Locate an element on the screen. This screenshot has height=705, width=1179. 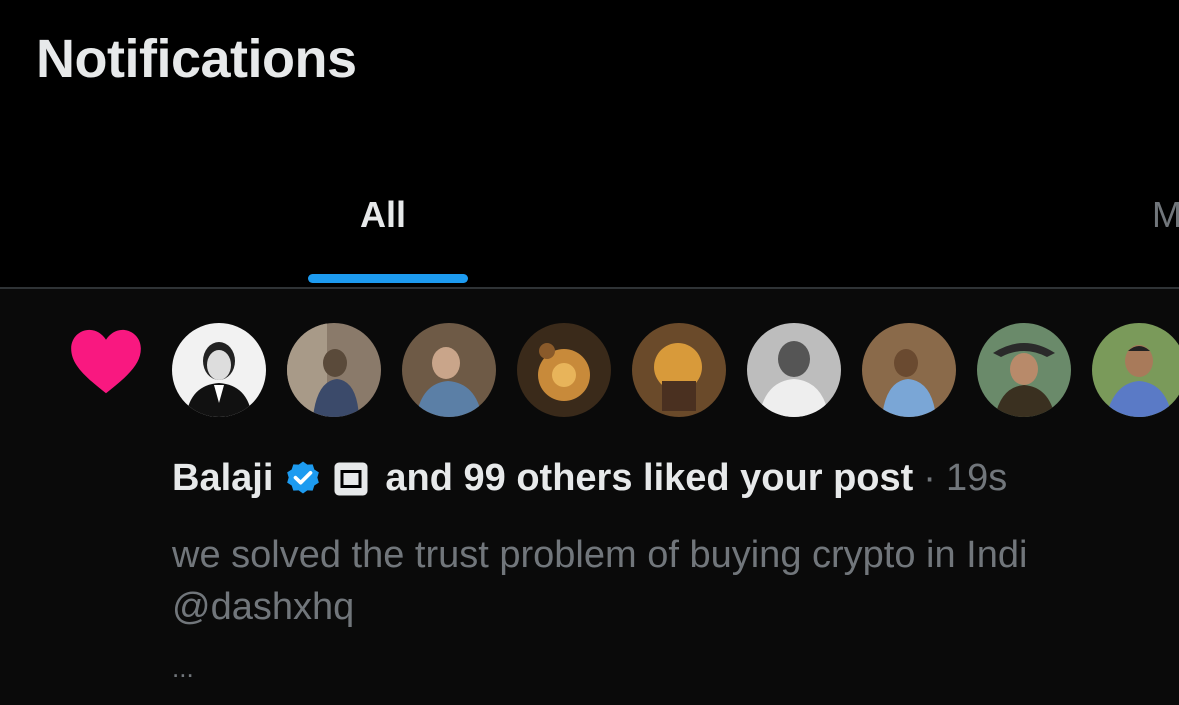
page-title: Notifications is located at coordinates (196, 59).